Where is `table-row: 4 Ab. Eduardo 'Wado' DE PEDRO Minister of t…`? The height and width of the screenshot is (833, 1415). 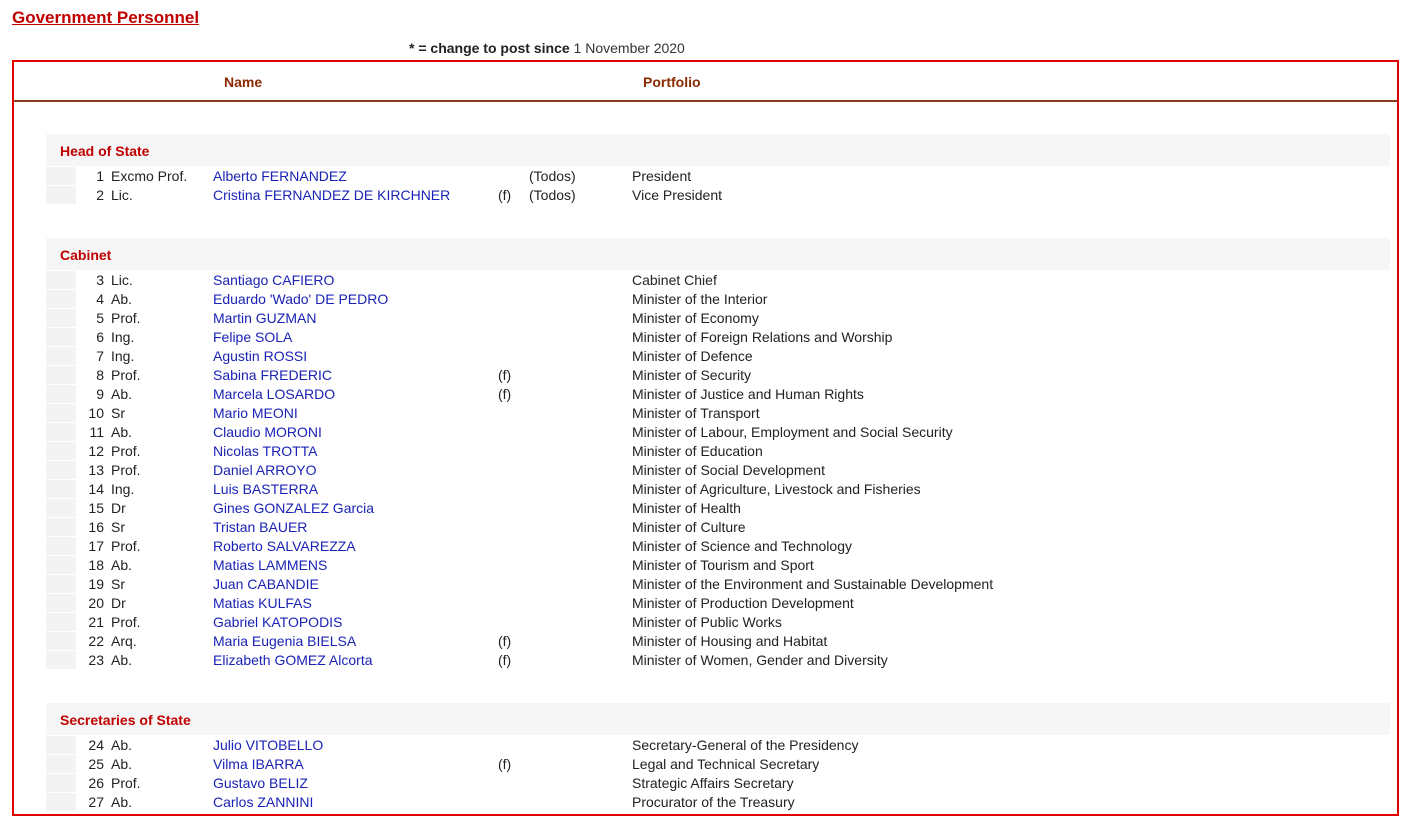
table-row: 4 Ab. Eduardo 'Wado' DE PEDRO Minister of t… is located at coordinates (704, 299).